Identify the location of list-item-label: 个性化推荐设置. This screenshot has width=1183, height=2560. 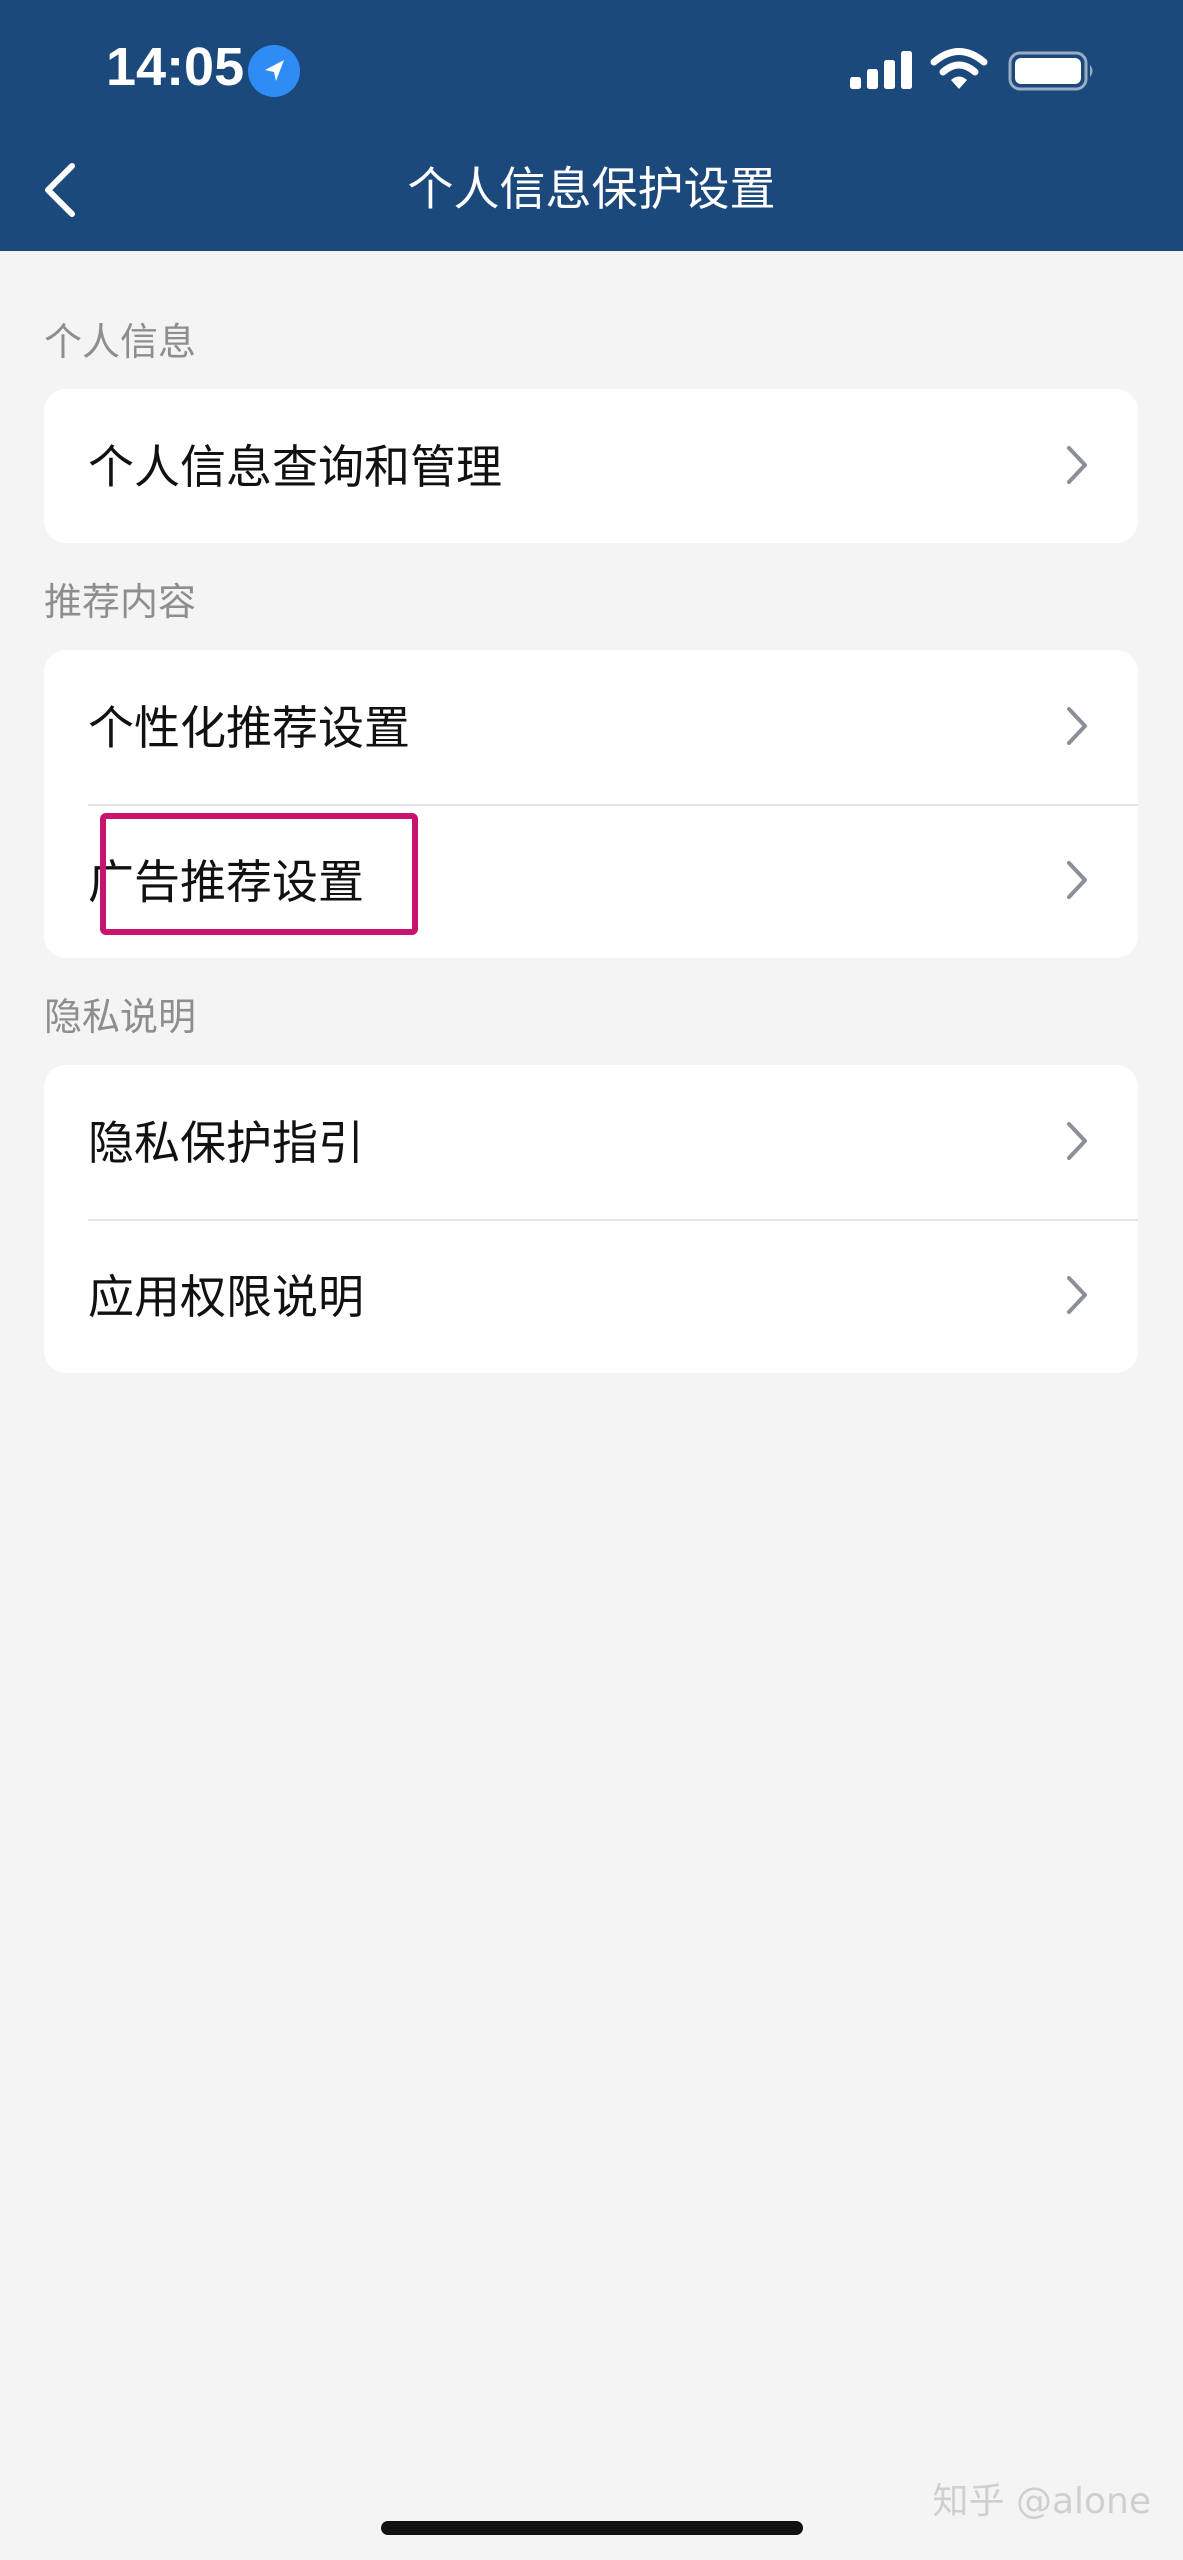
(249, 728).